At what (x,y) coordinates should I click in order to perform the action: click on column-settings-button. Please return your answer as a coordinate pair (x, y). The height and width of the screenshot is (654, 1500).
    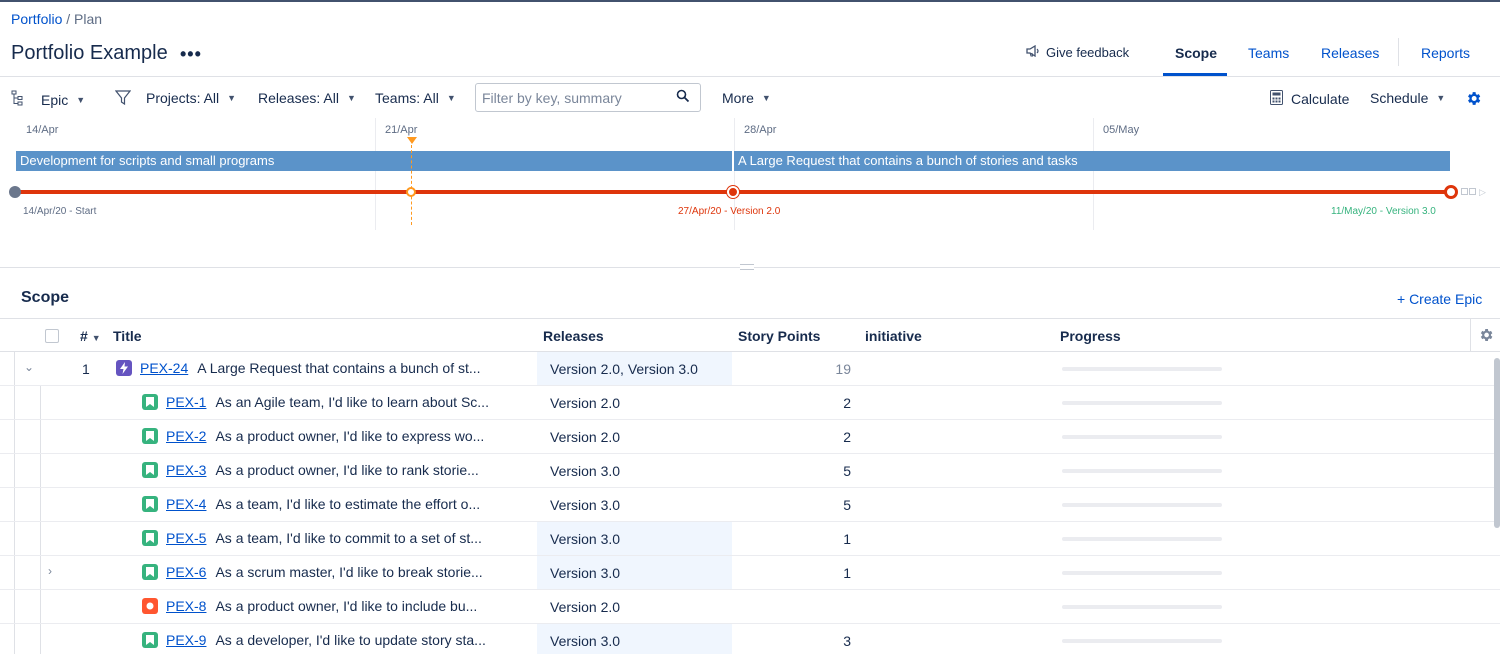
    Looking at the image, I should click on (1485, 335).